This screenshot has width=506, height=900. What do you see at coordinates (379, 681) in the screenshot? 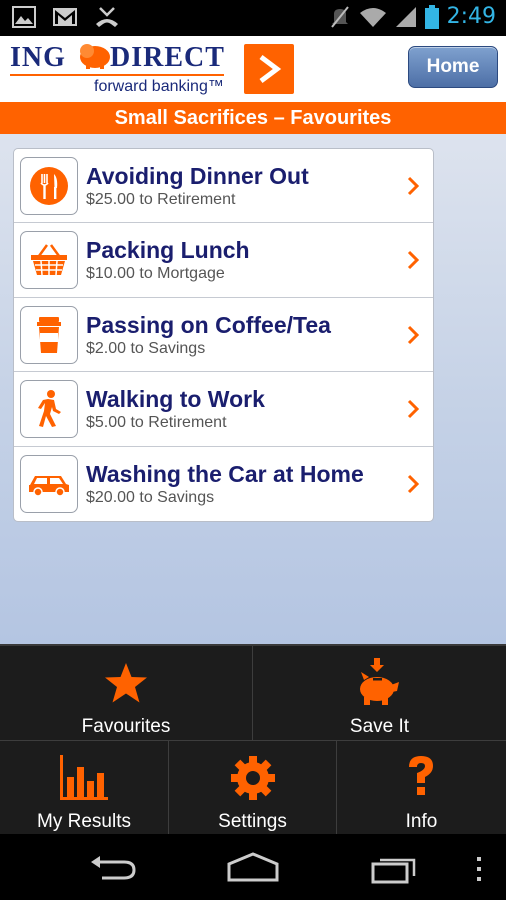
I see `piggy-bank-icon` at bounding box center [379, 681].